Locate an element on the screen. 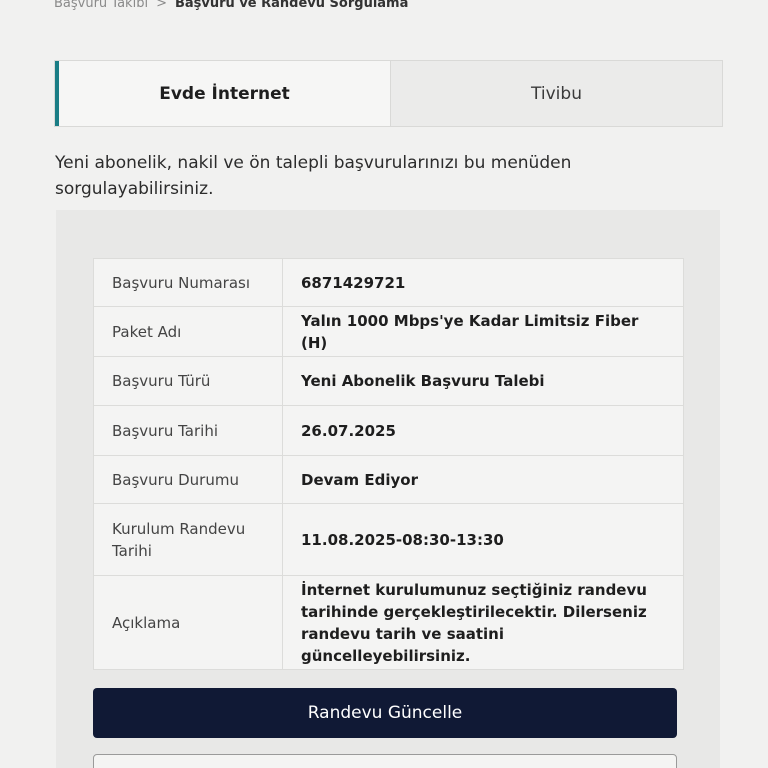  detail-value: 11.08.2025-08:30-13:30 is located at coordinates (483, 539).